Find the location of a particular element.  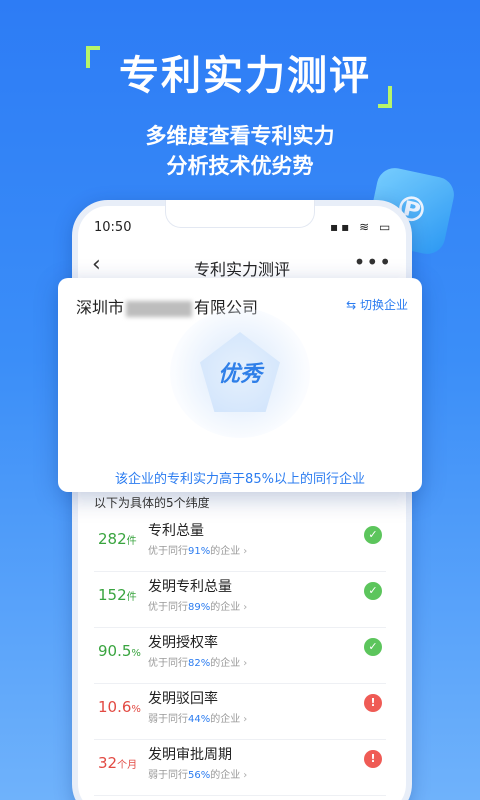

dimension-row: 10.6% 发明驳回率弱于同行44%的企业 ›! is located at coordinates (240, 712).